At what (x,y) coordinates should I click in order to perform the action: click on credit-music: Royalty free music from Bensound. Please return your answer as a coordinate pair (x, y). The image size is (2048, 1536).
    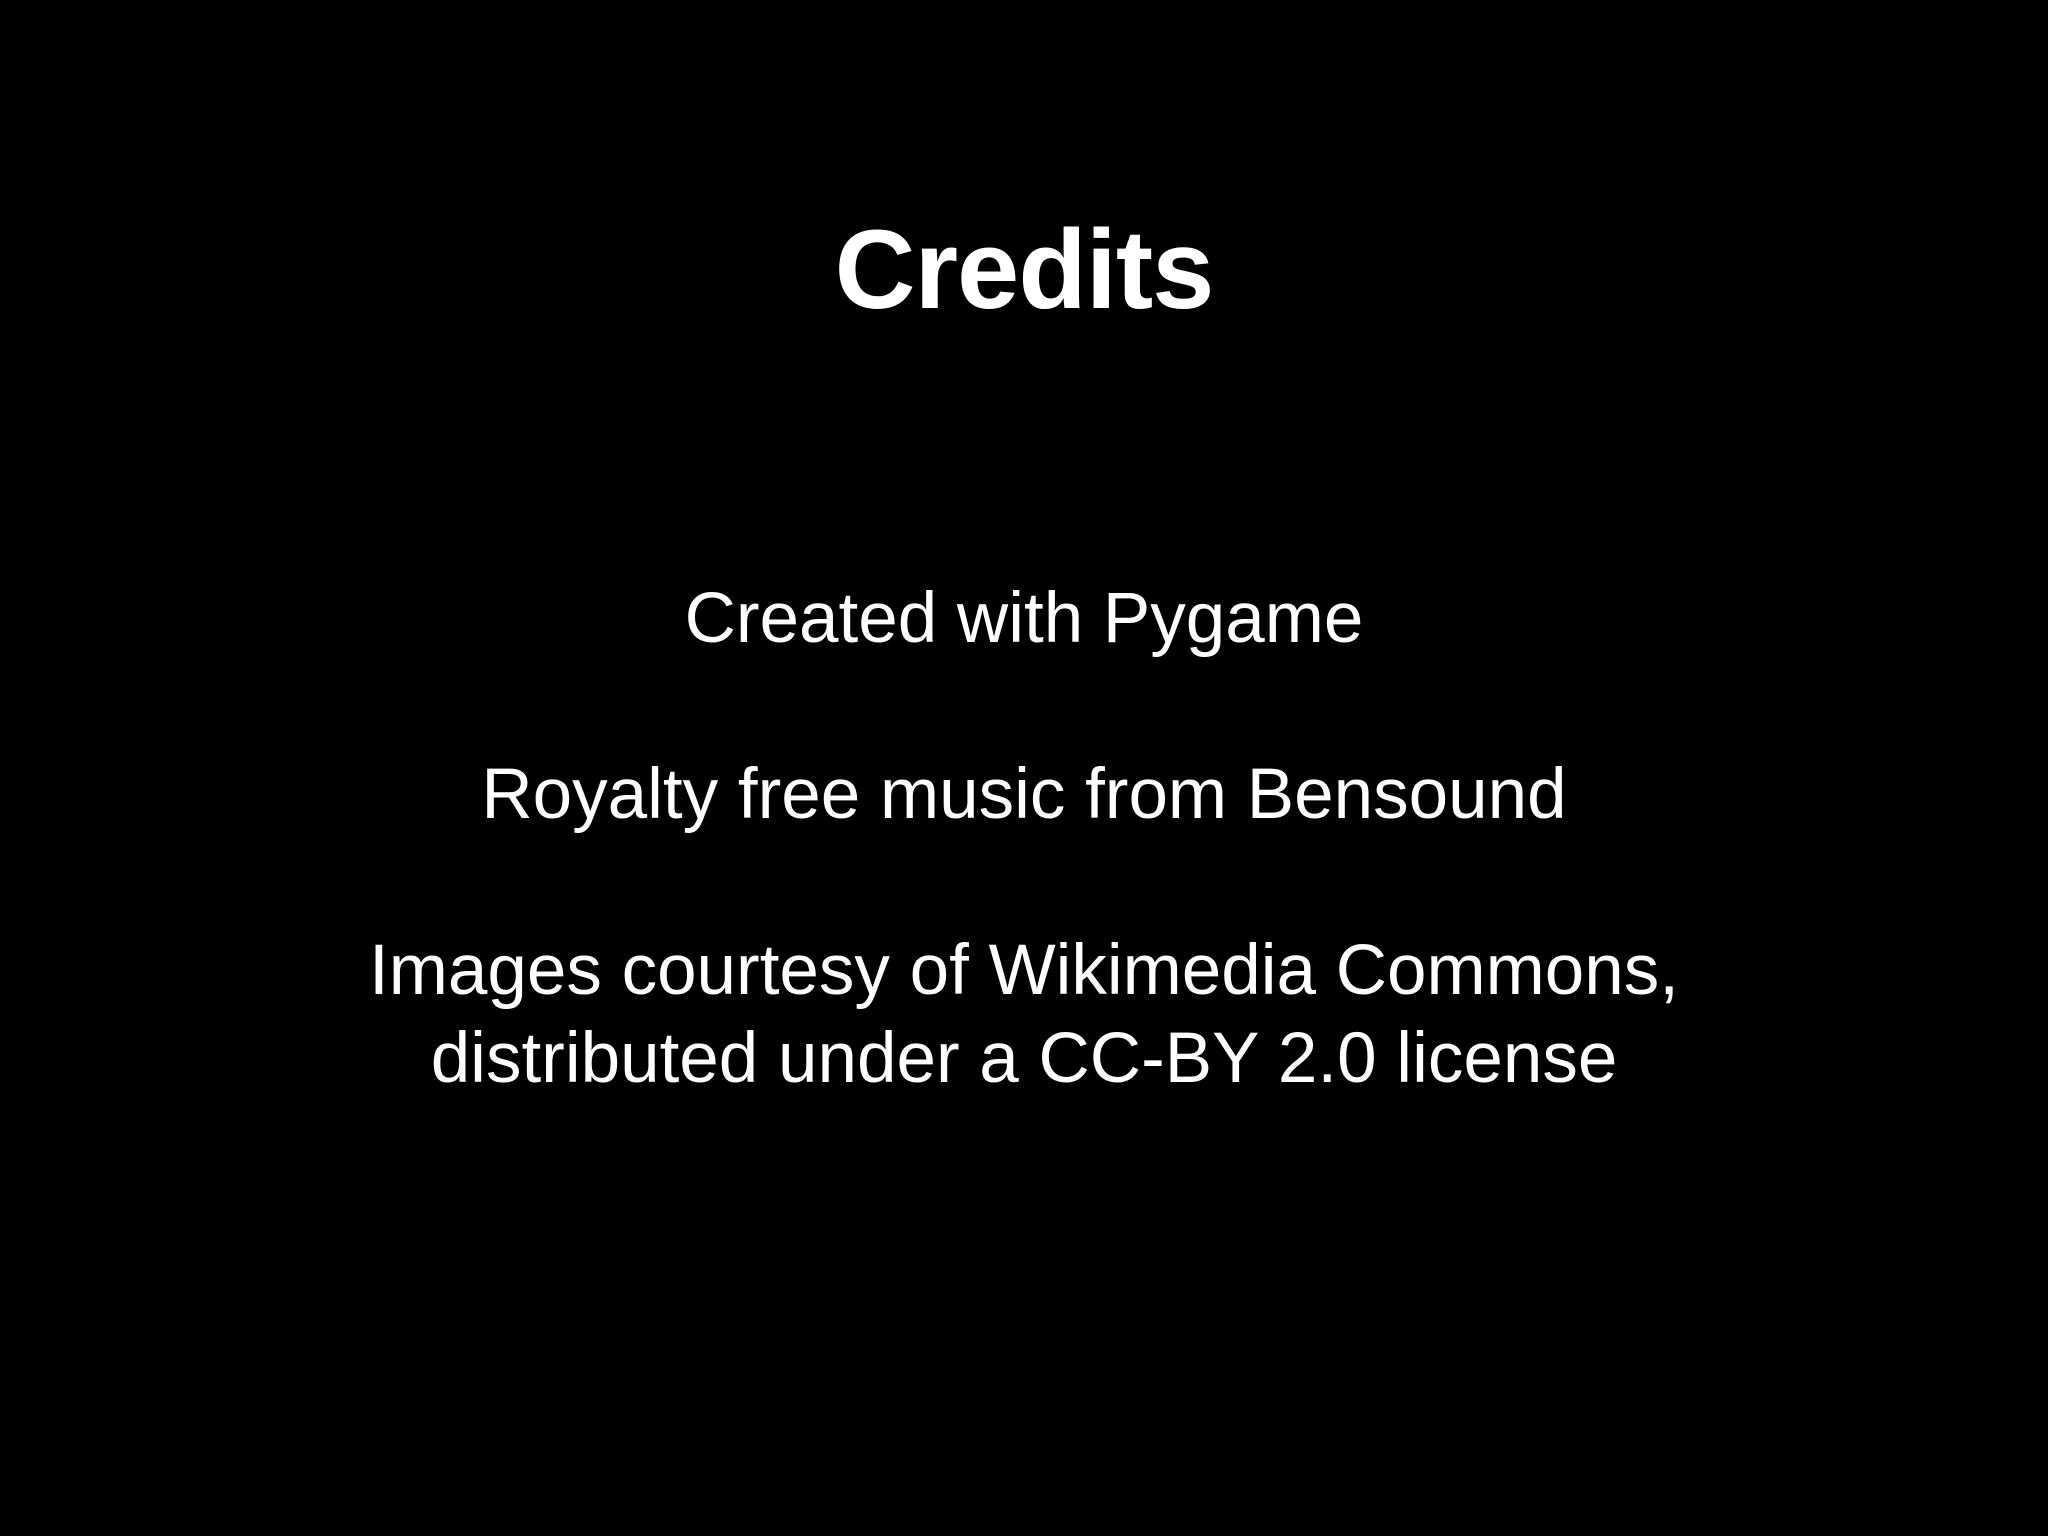
    Looking at the image, I should click on (1024, 794).